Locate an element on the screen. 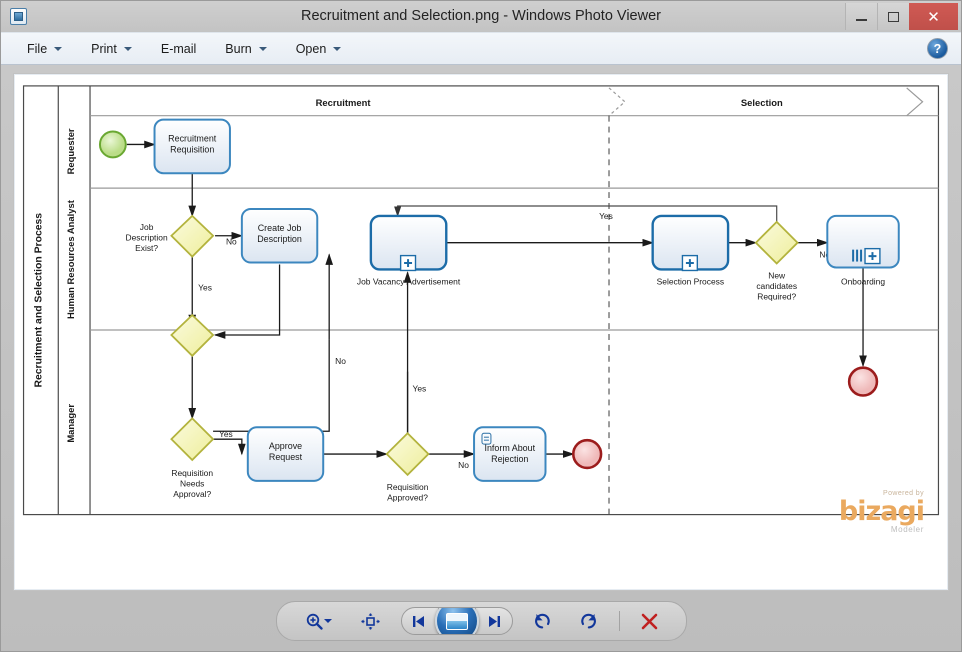 The width and height of the screenshot is (962, 652). node-approve-request: Approve Request is located at coordinates (285, 454).